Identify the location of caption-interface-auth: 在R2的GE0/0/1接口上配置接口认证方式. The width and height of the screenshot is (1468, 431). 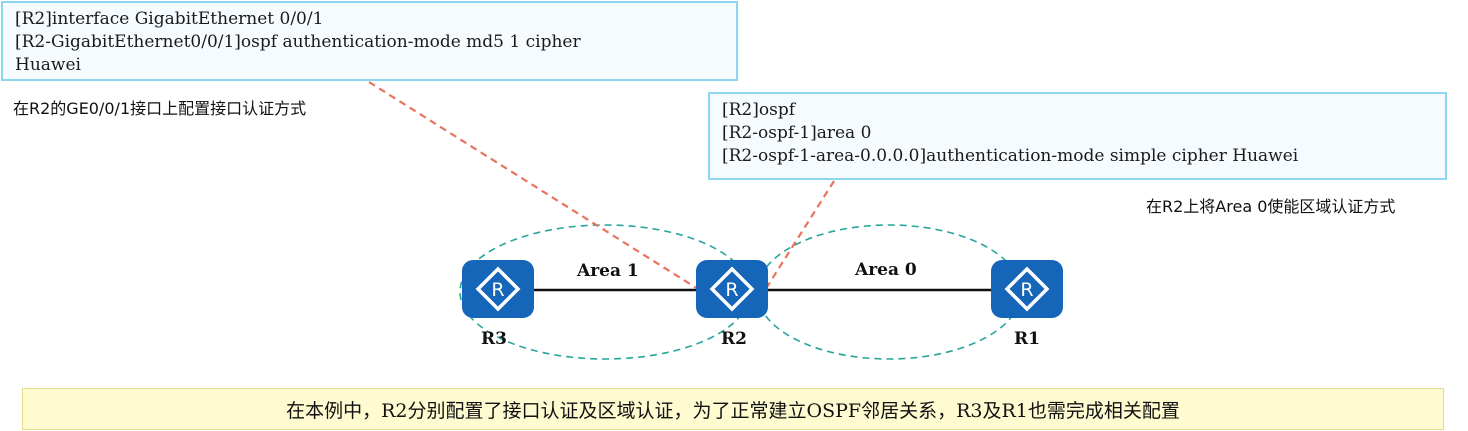
(160, 108).